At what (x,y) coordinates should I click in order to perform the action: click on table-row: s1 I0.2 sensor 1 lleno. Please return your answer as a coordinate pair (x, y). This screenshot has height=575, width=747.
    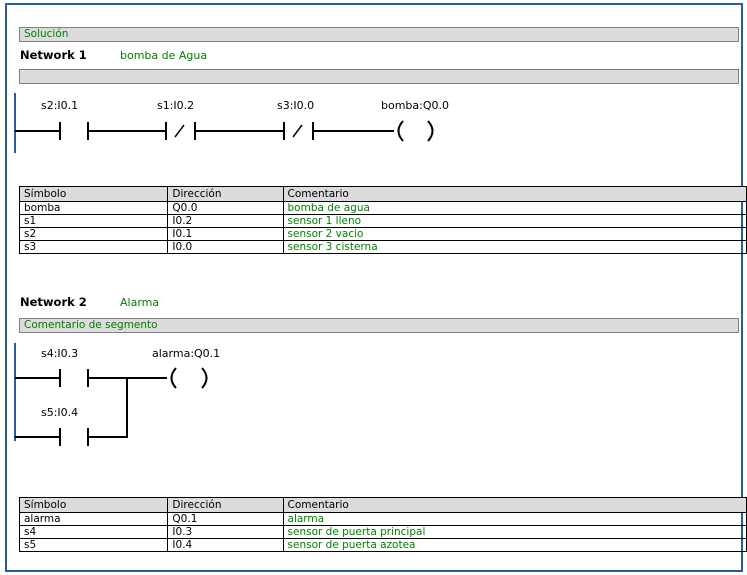
    Looking at the image, I should click on (382, 221).